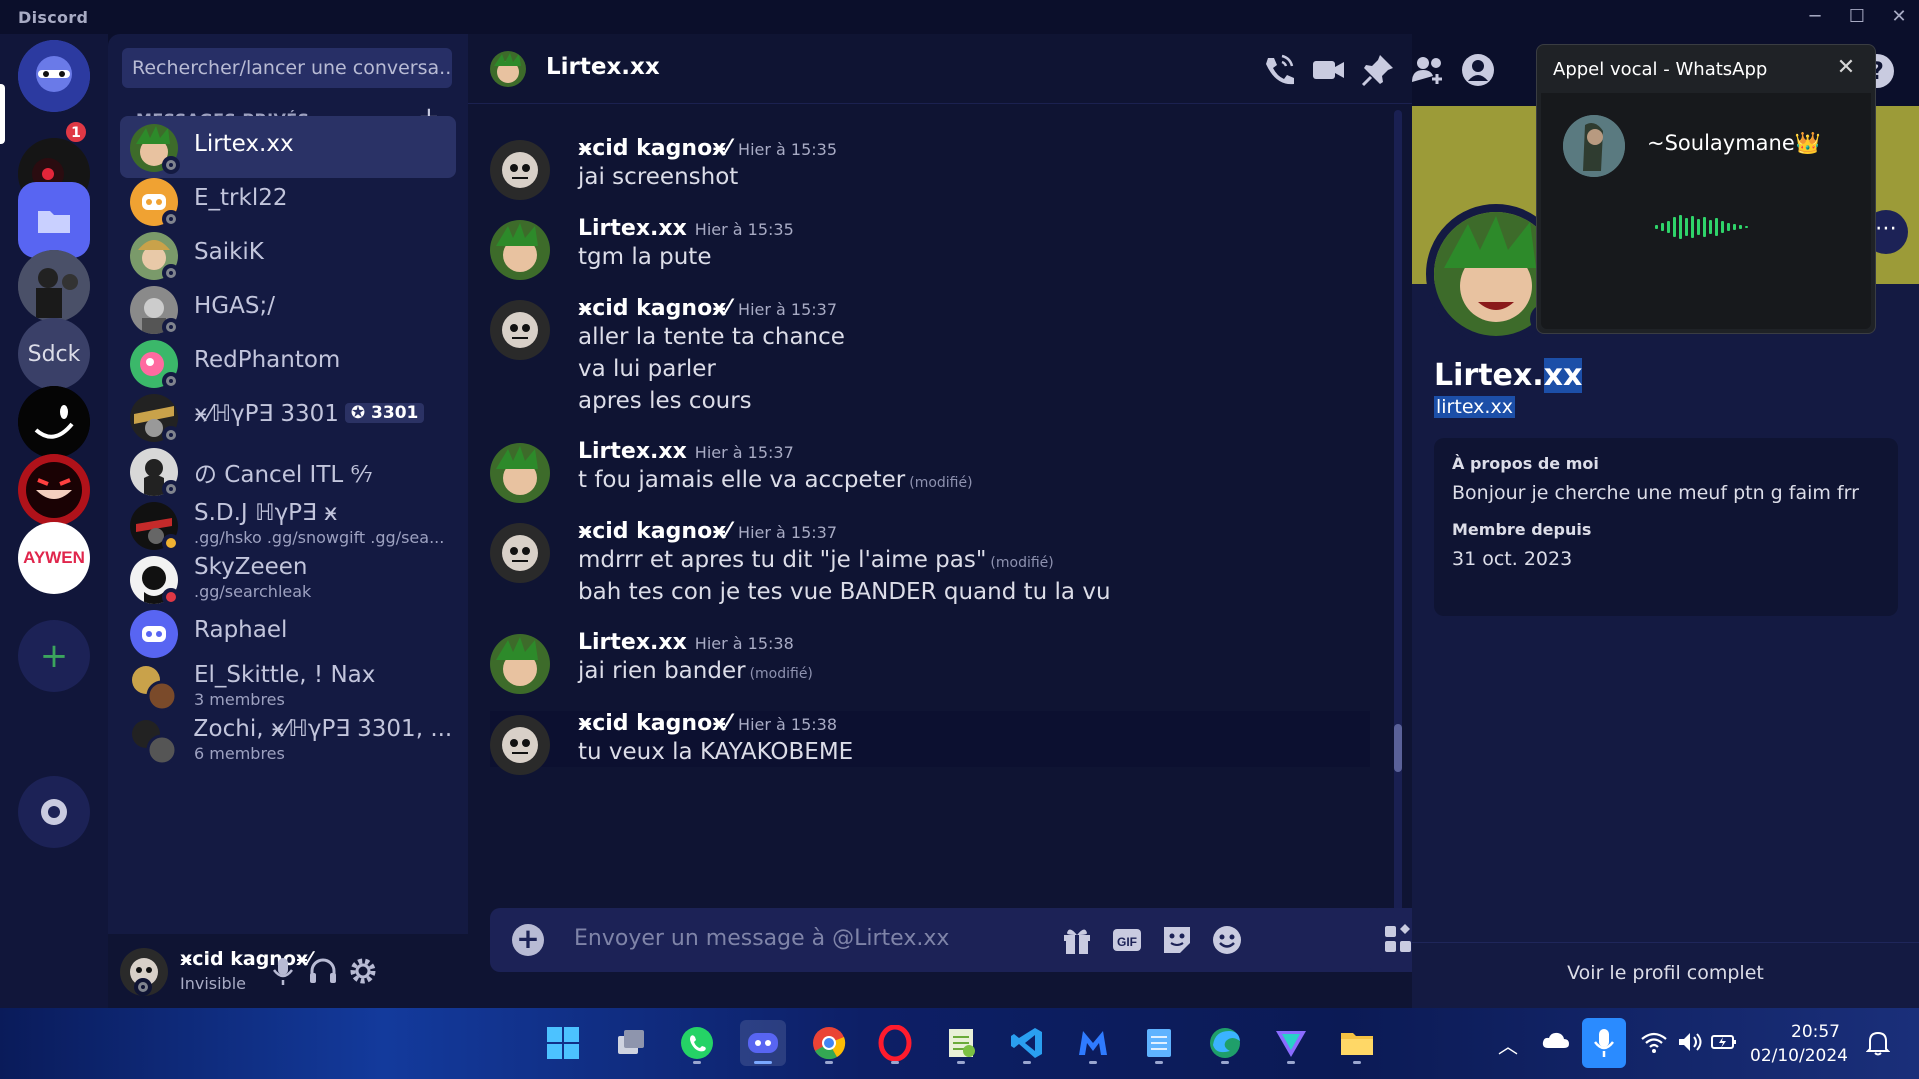 The image size is (1919, 1079). I want to click on message-composer: + Envoyer un message à @Lirtex.xx GIF, so click(960, 940).